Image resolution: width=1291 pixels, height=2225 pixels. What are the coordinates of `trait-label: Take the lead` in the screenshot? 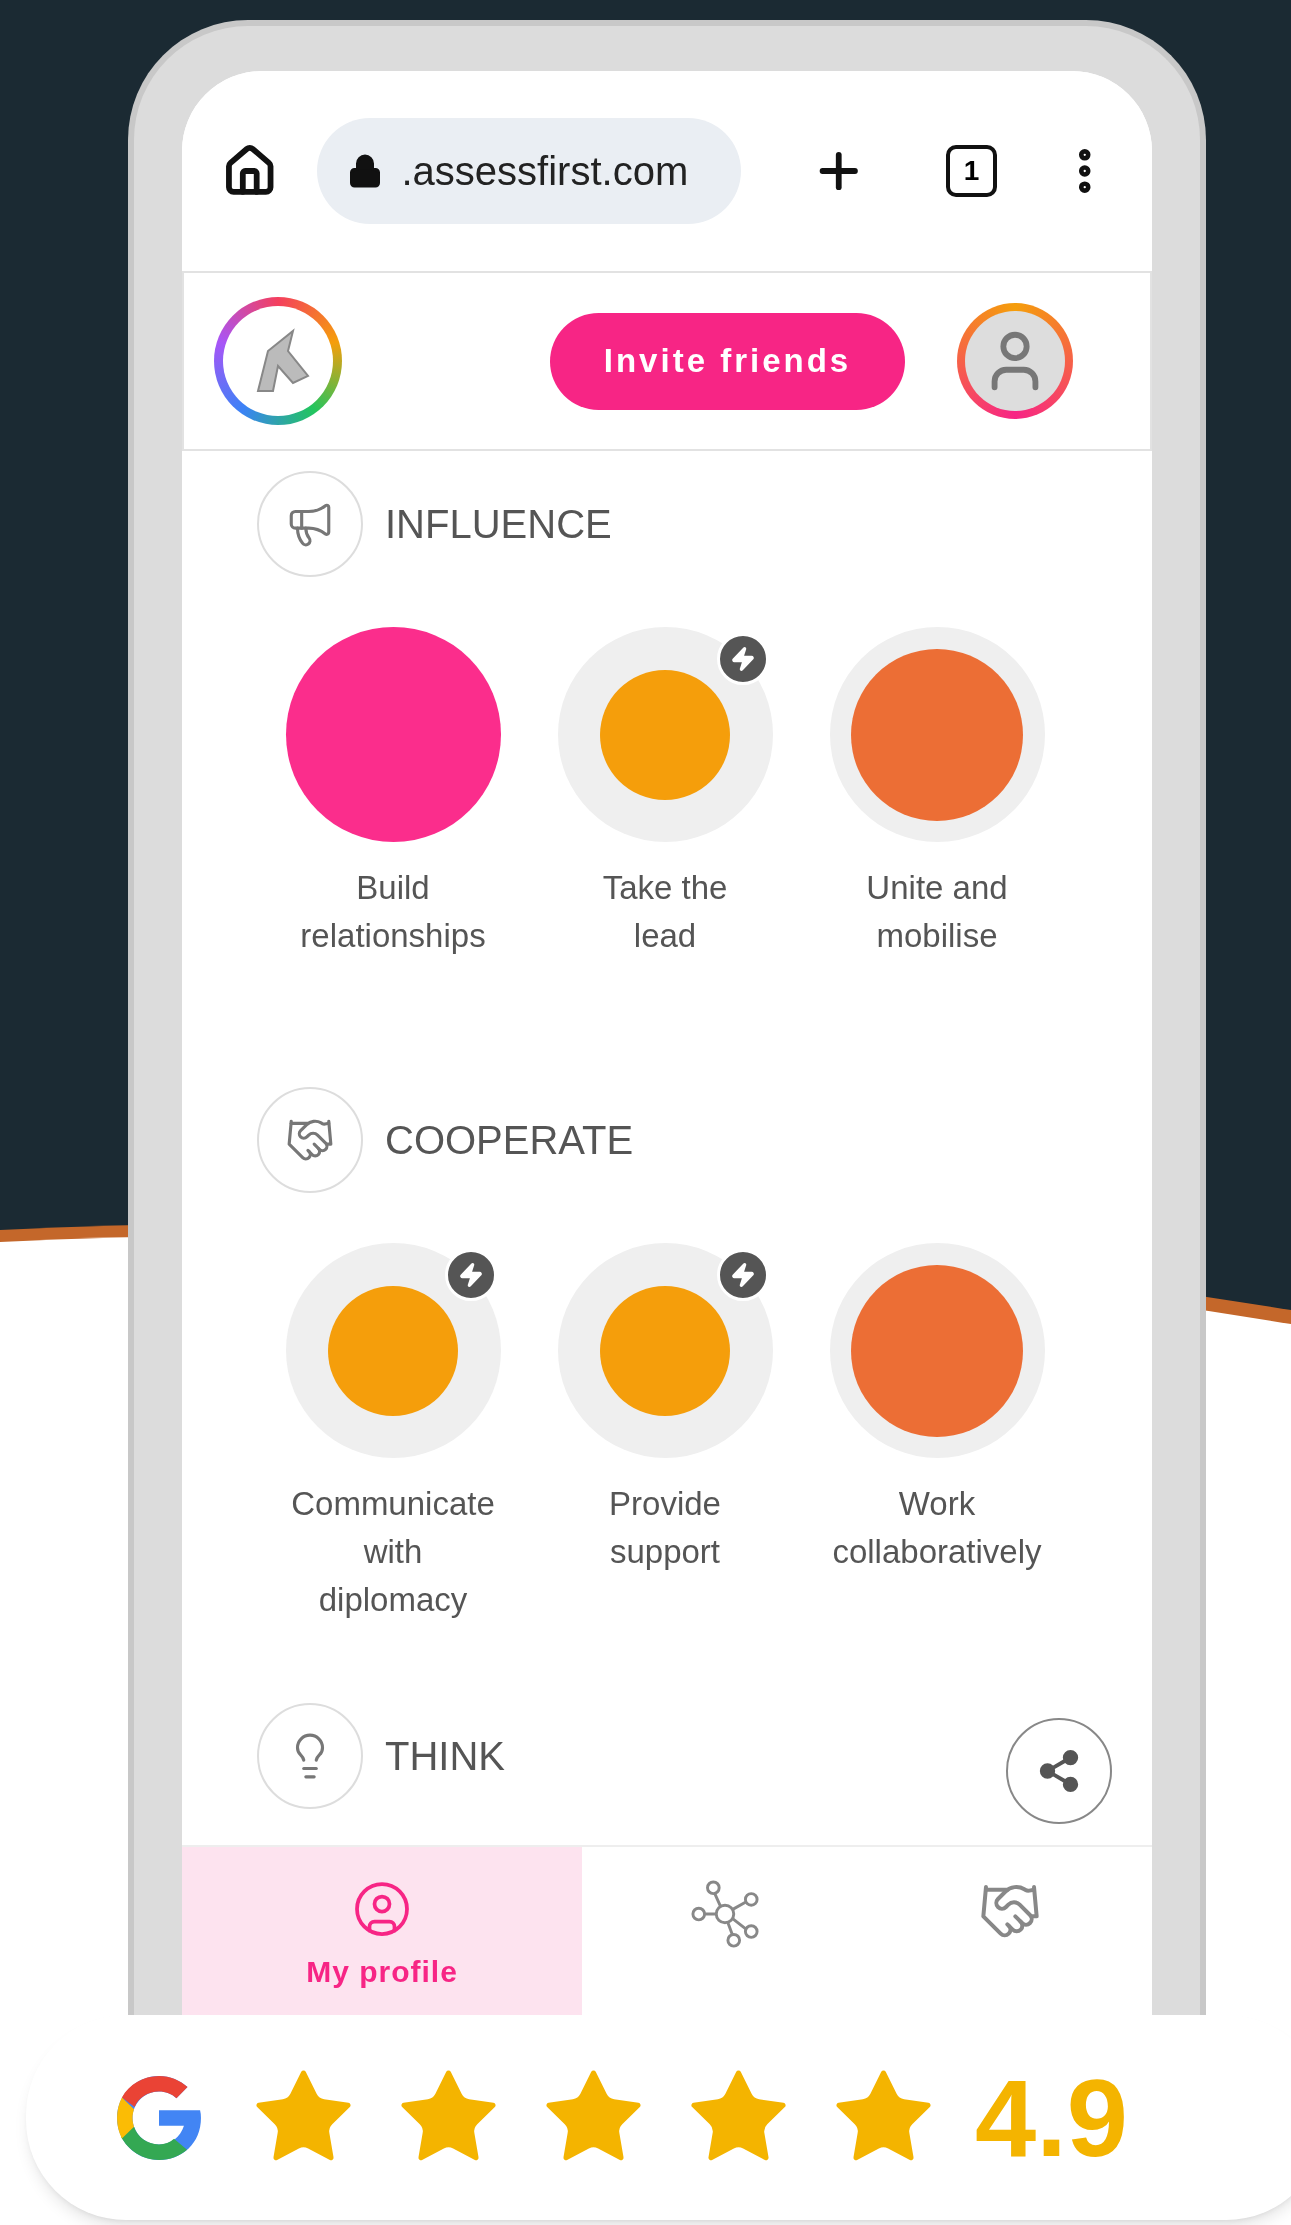 It's located at (665, 912).